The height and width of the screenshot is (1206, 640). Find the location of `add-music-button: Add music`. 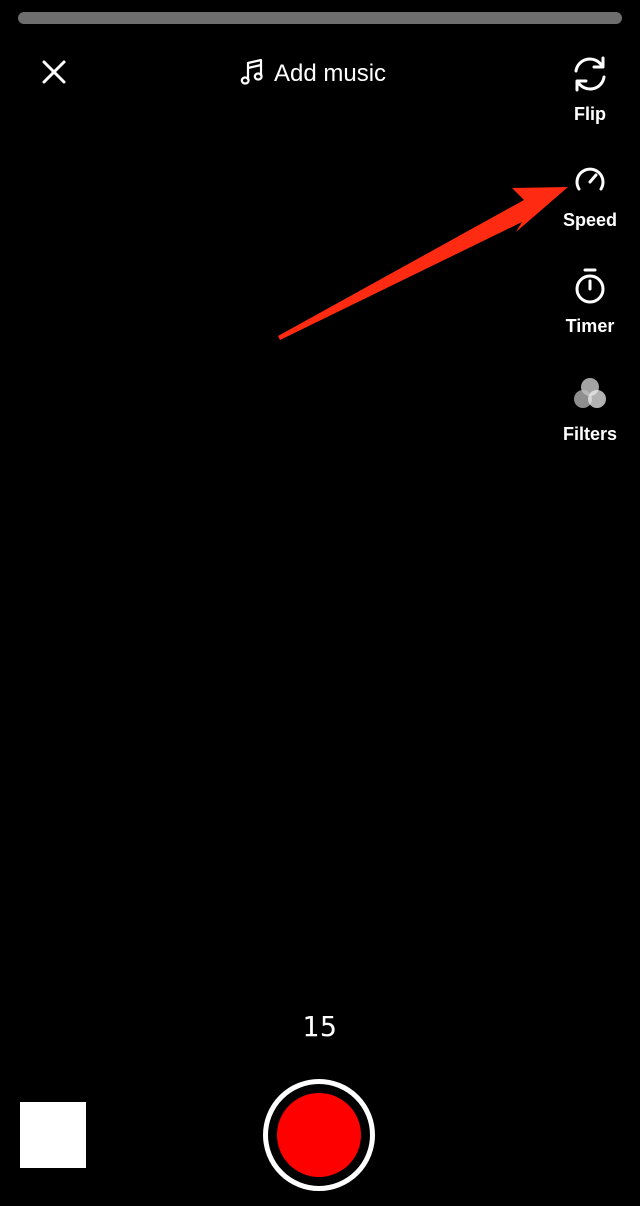

add-music-button: Add music is located at coordinates (313, 74).